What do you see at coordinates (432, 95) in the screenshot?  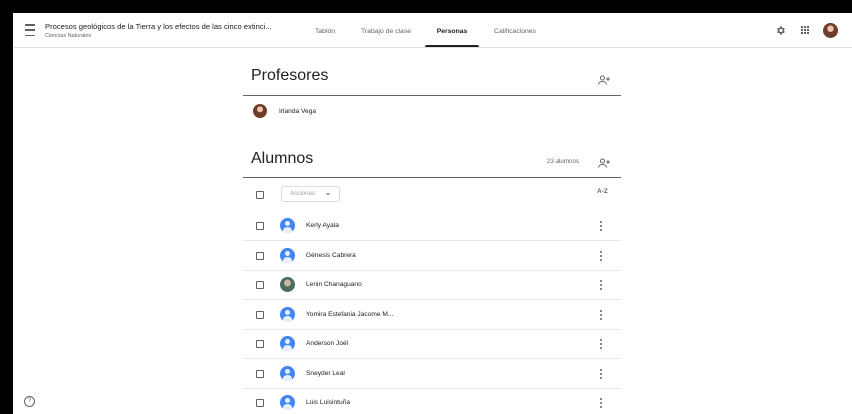 I see `teachers-divider` at bounding box center [432, 95].